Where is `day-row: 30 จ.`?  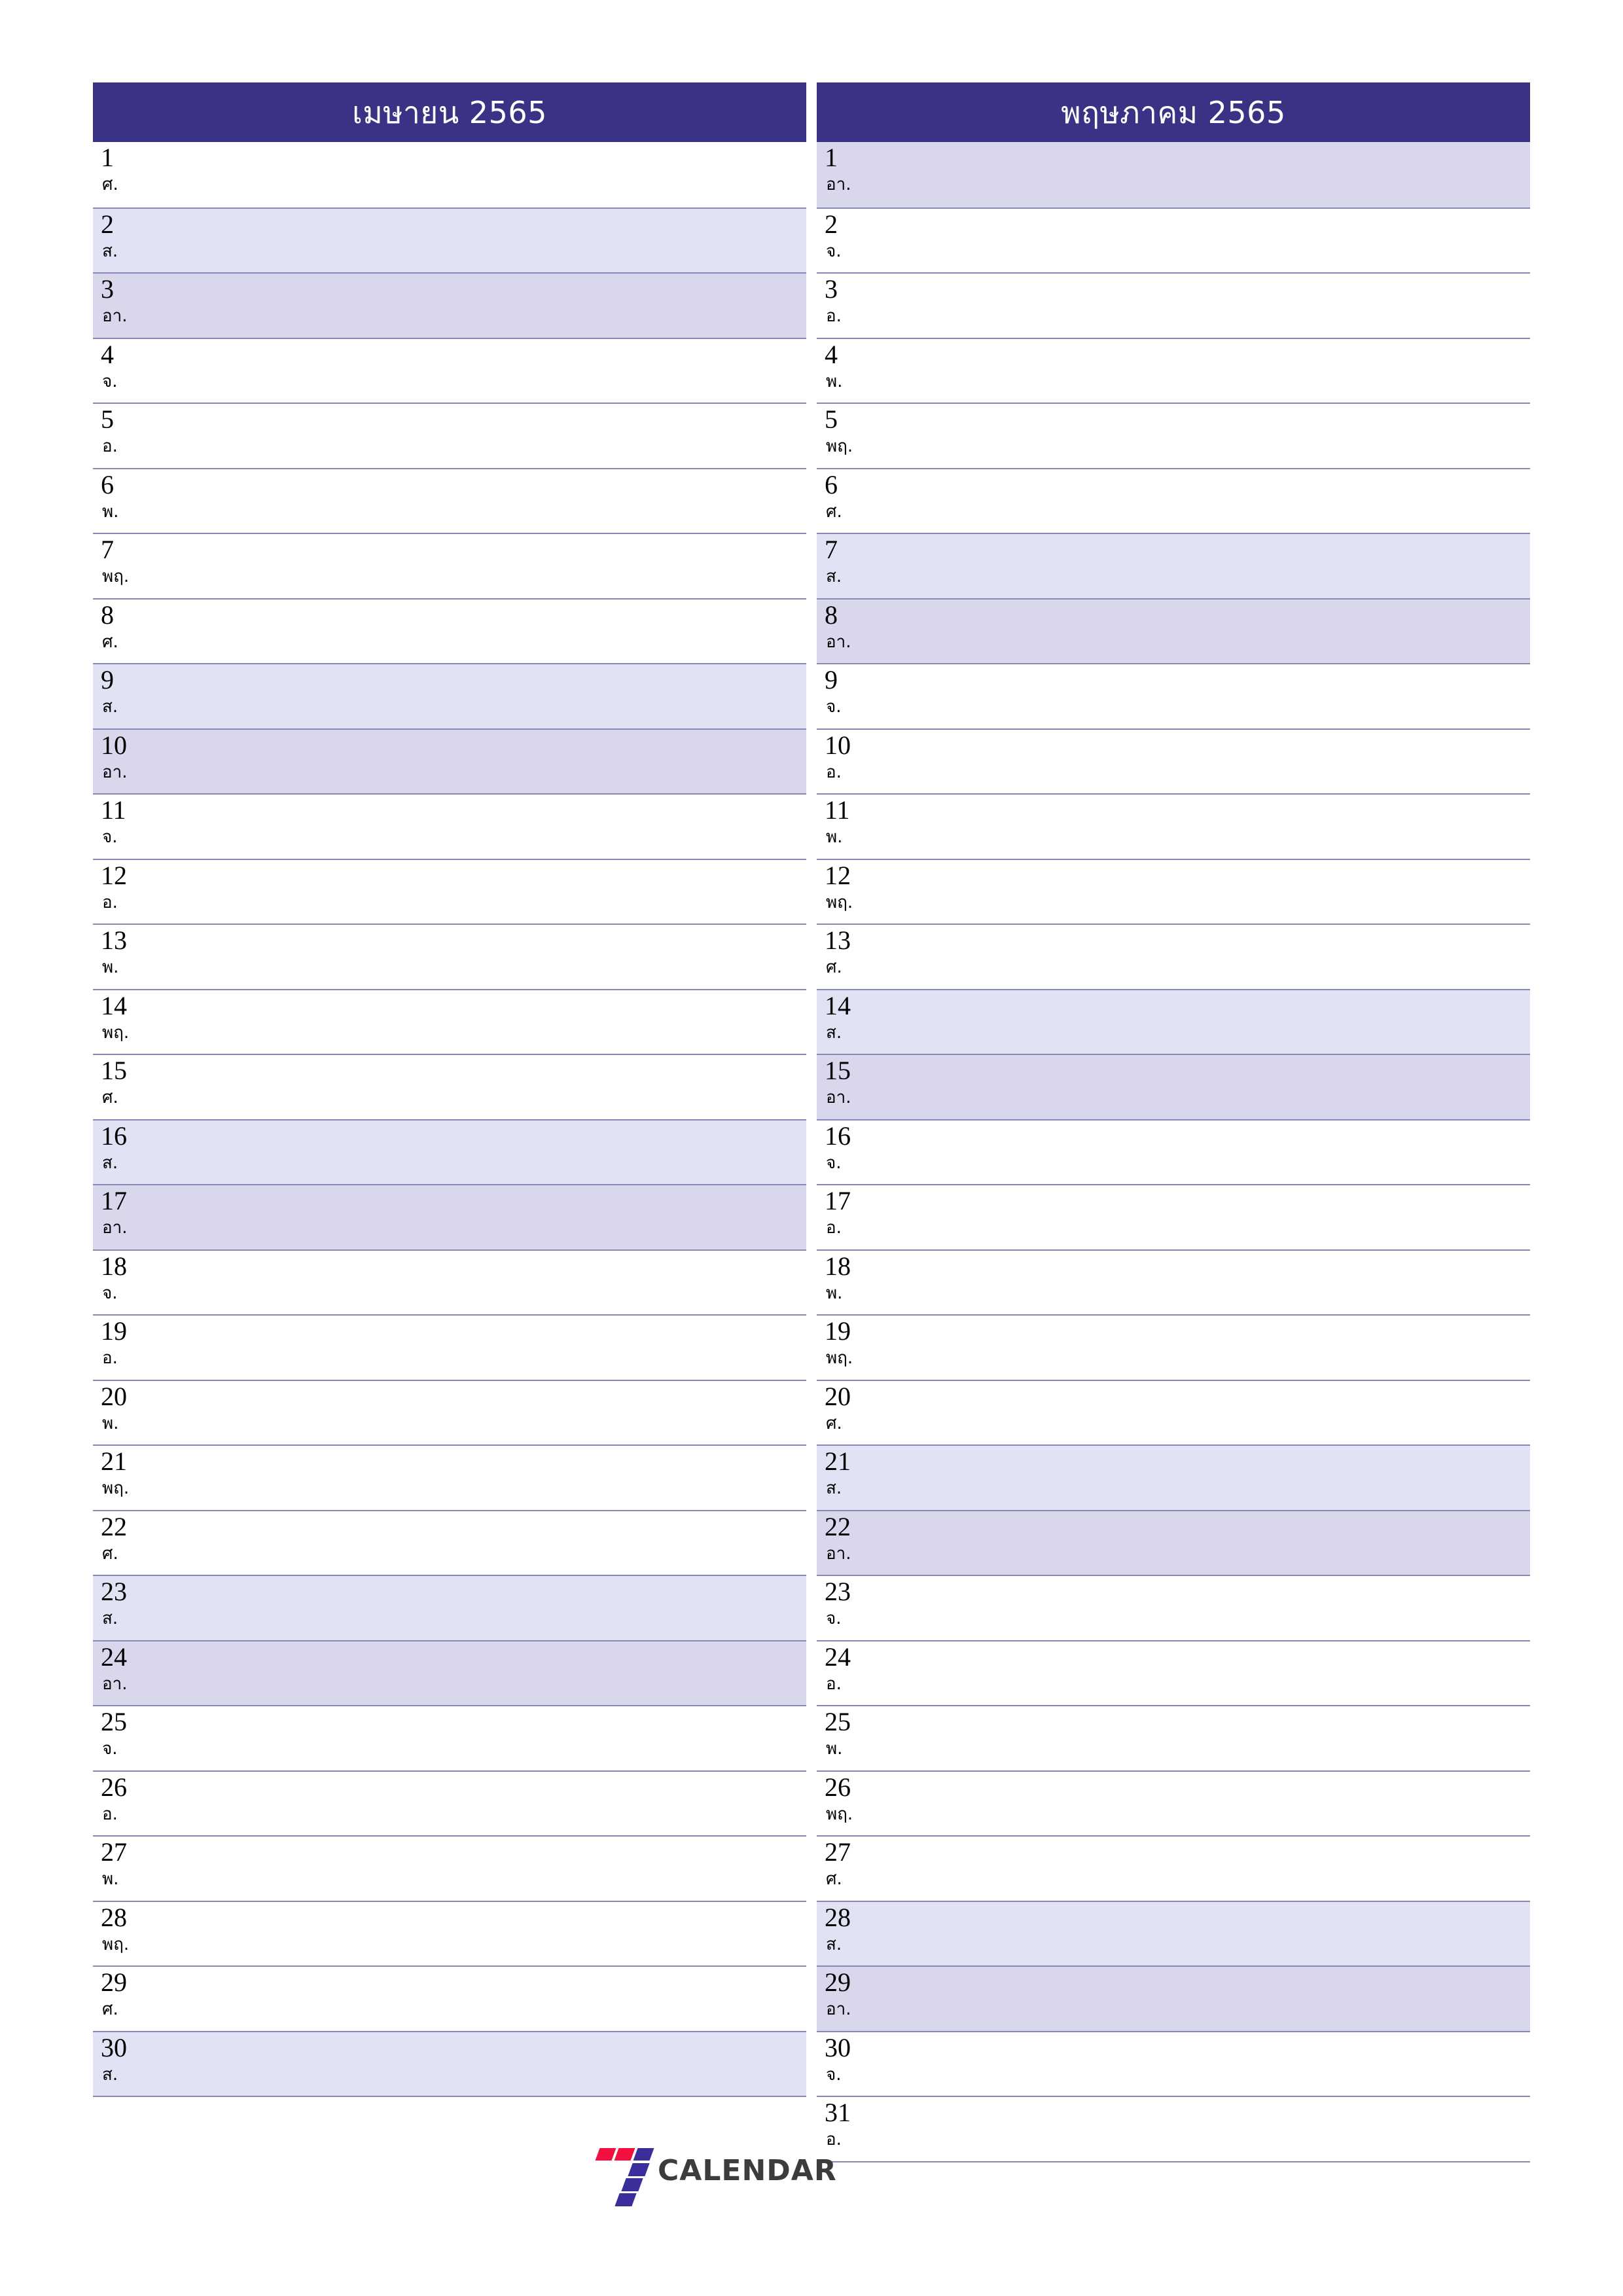
day-row: 30 จ. is located at coordinates (1173, 2063).